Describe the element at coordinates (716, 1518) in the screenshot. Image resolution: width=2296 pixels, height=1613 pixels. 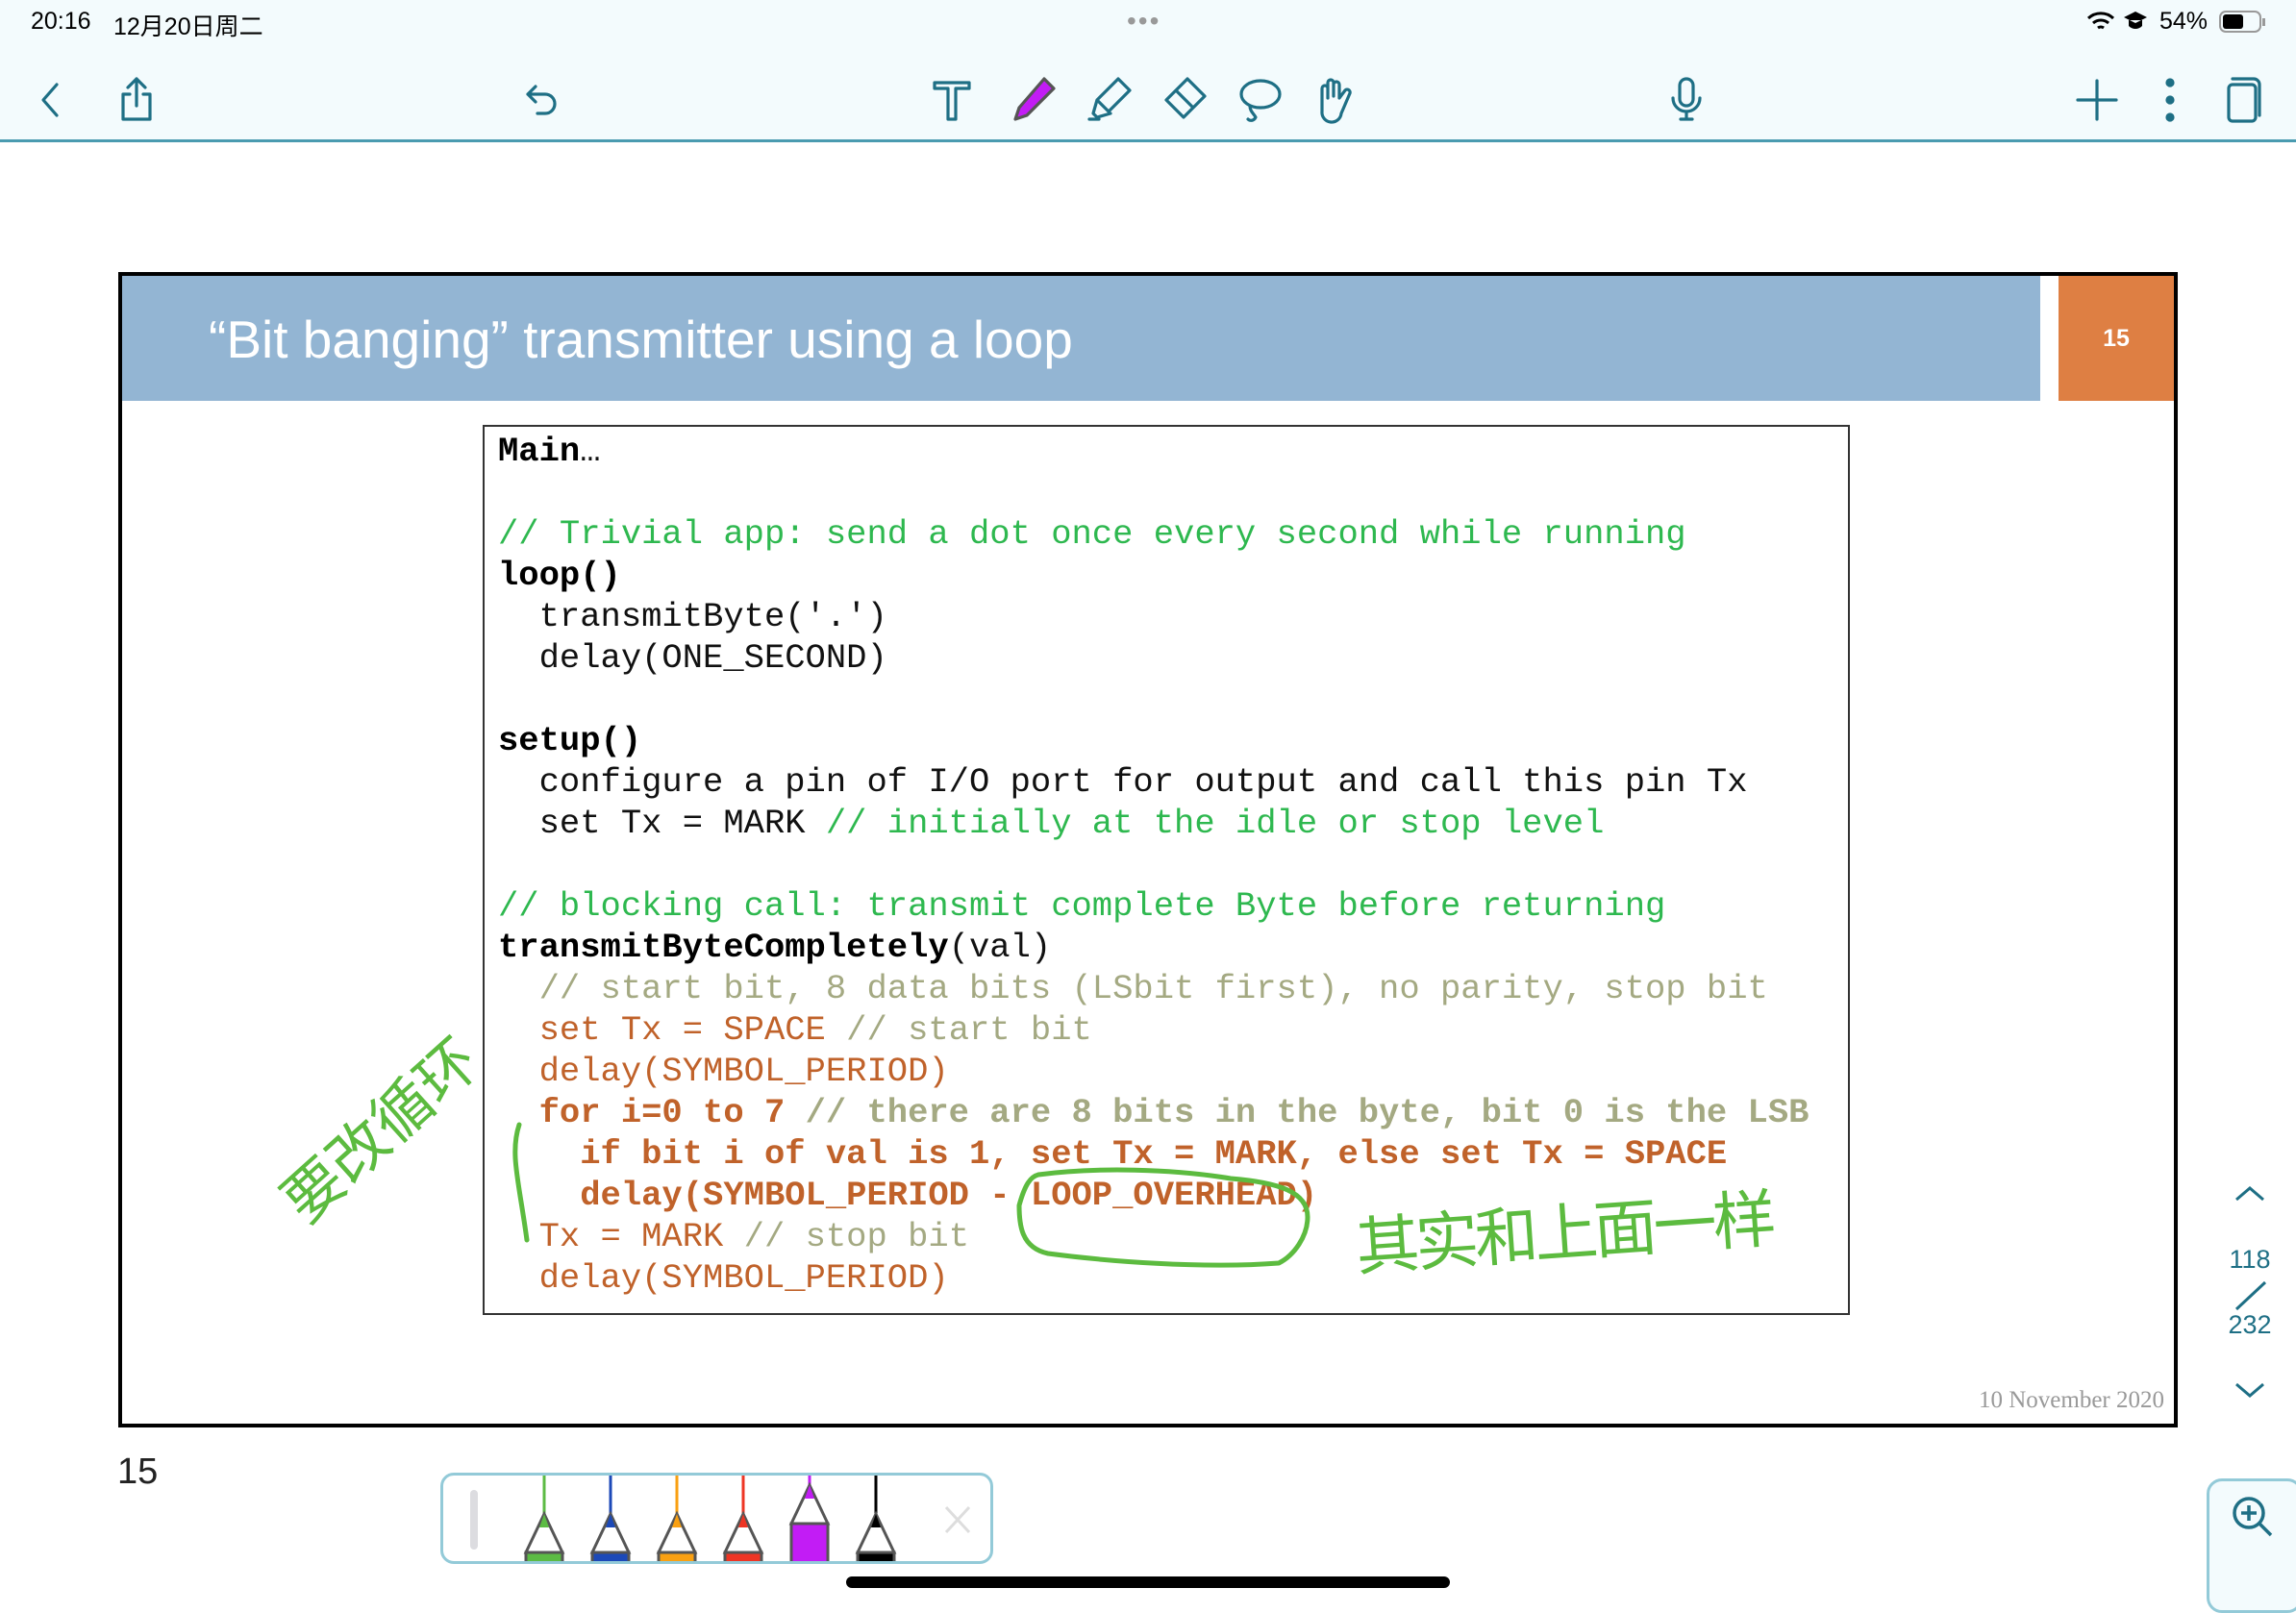
I see `pen-tray` at that location.